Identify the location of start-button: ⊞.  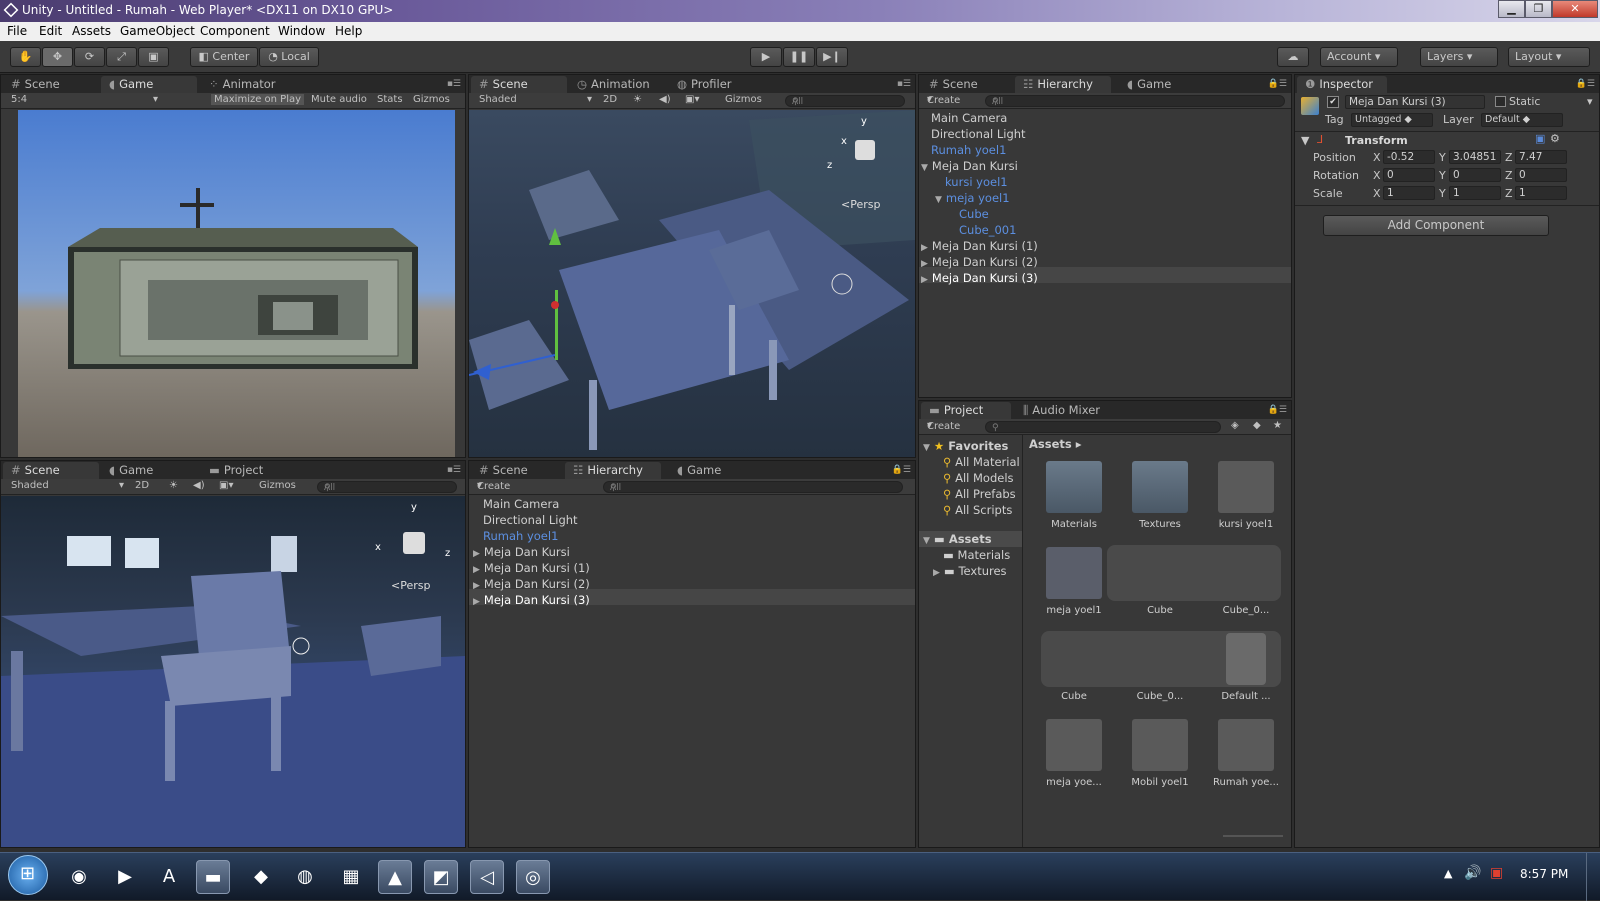
(28, 875).